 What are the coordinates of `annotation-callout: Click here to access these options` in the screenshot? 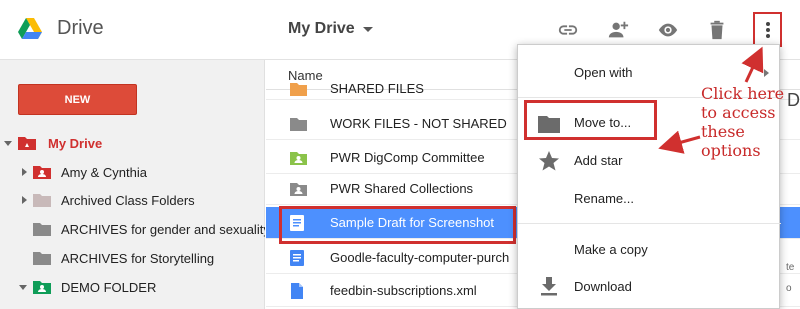 It's located at (750, 122).